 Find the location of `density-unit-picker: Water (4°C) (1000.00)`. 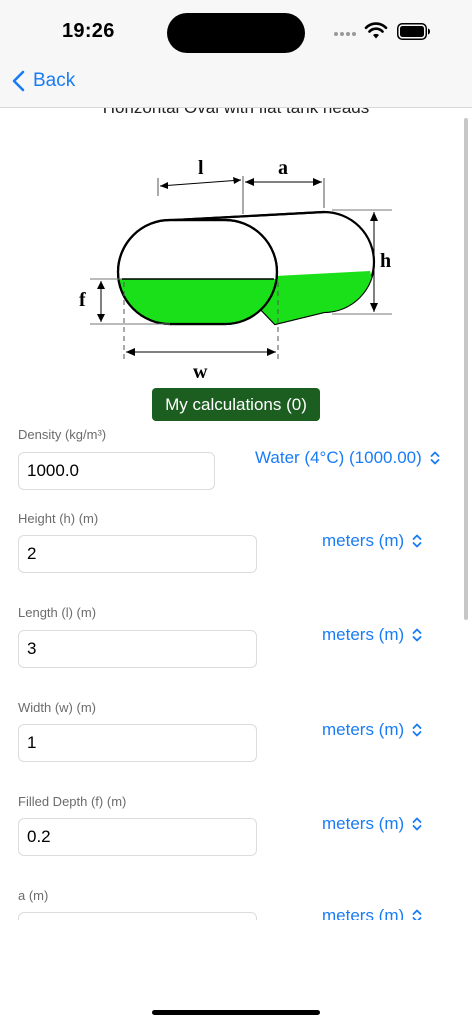

density-unit-picker: Water (4°C) (1000.00) is located at coordinates (347, 458).